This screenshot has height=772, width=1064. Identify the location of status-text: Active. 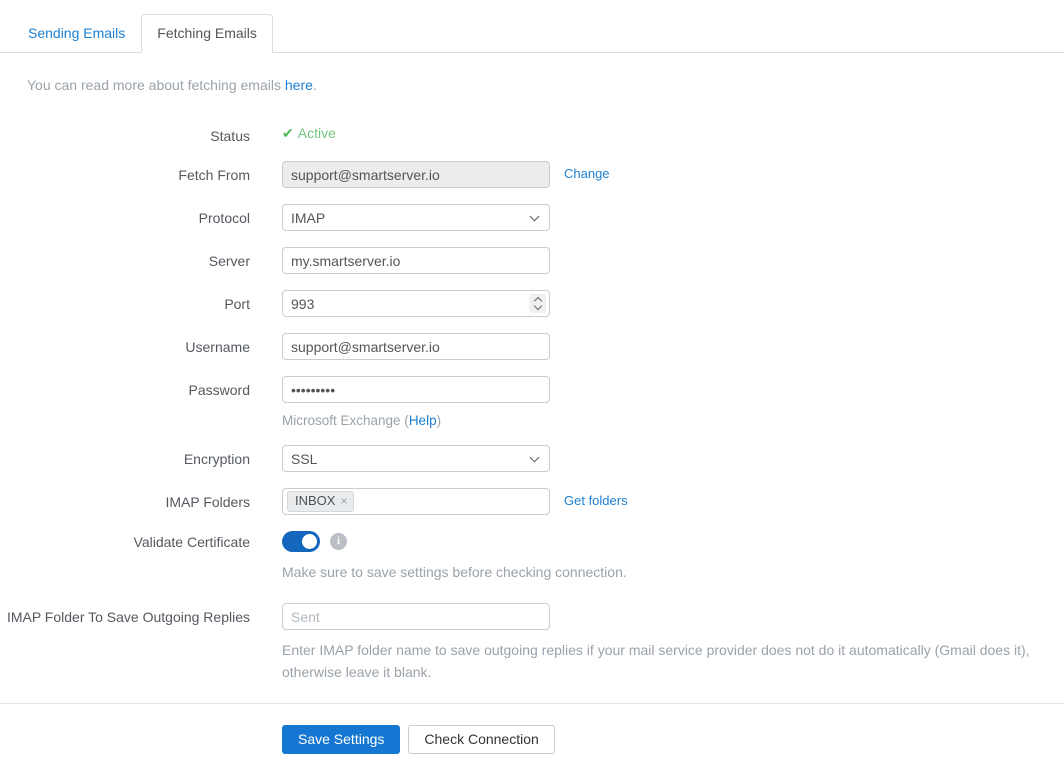
(316, 133).